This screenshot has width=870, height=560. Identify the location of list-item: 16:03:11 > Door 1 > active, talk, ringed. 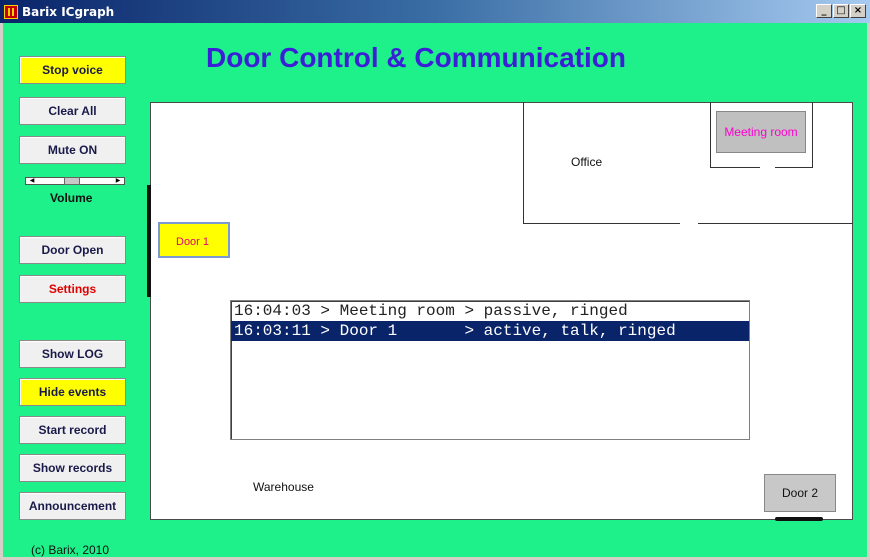
(490, 331).